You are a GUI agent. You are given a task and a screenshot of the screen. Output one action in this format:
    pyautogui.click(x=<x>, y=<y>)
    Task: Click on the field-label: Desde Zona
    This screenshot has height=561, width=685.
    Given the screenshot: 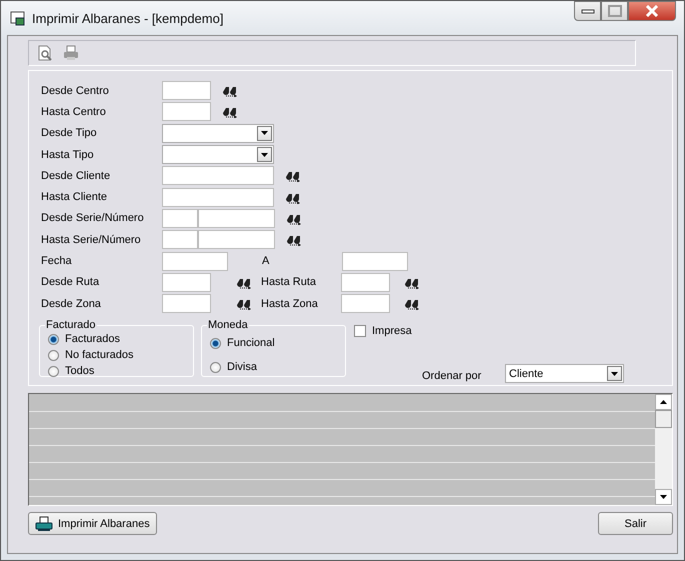 What is the action you would take?
    pyautogui.click(x=71, y=304)
    